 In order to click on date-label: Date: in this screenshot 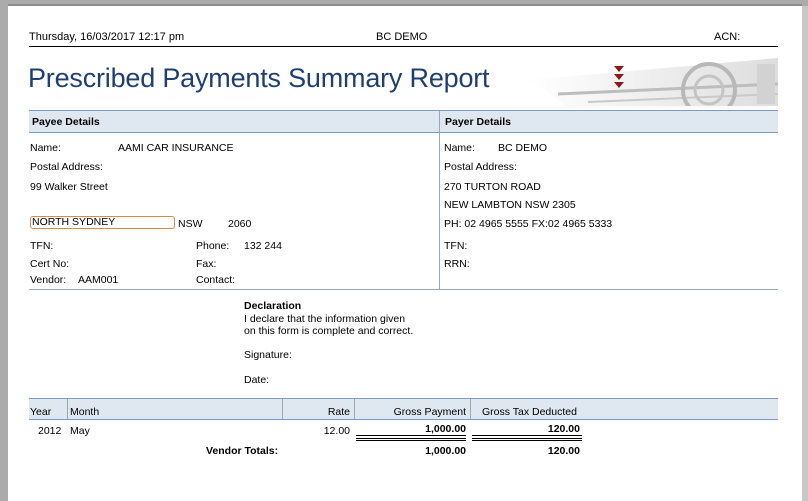, I will do `click(257, 380)`.